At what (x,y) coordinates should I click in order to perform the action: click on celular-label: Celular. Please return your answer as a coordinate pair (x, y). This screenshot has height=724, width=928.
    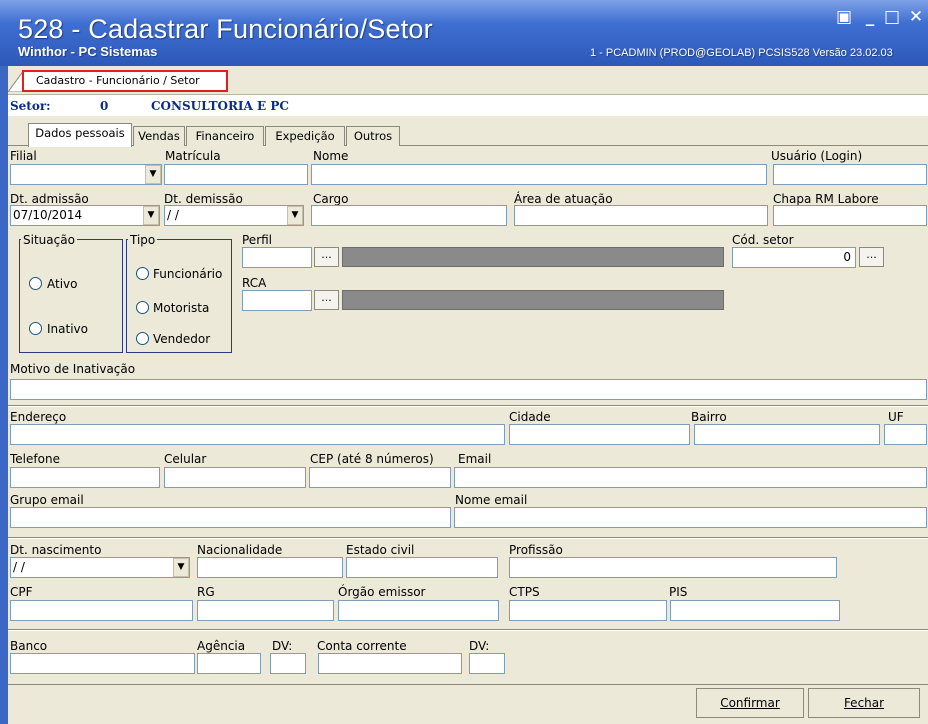
    Looking at the image, I should click on (185, 459).